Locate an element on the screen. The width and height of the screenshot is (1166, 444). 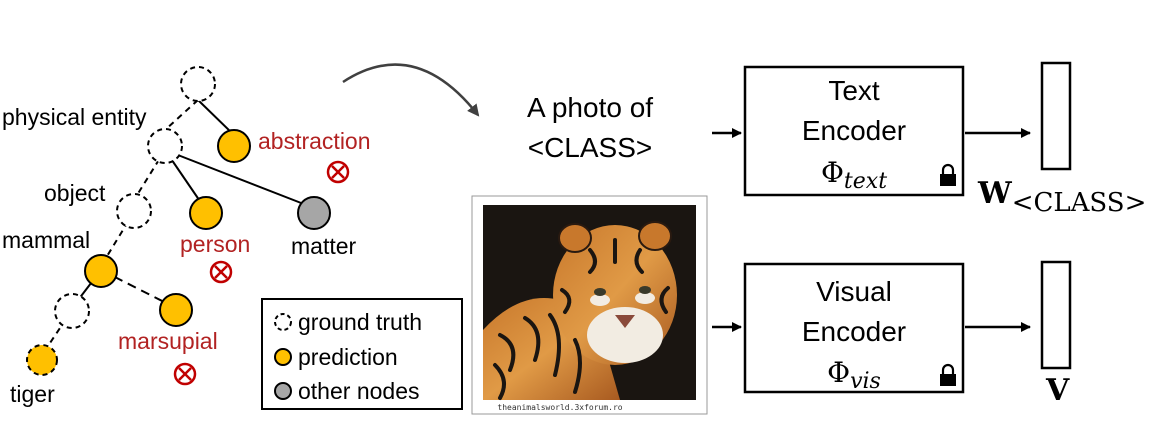
v-vector is located at coordinates (1056, 315).